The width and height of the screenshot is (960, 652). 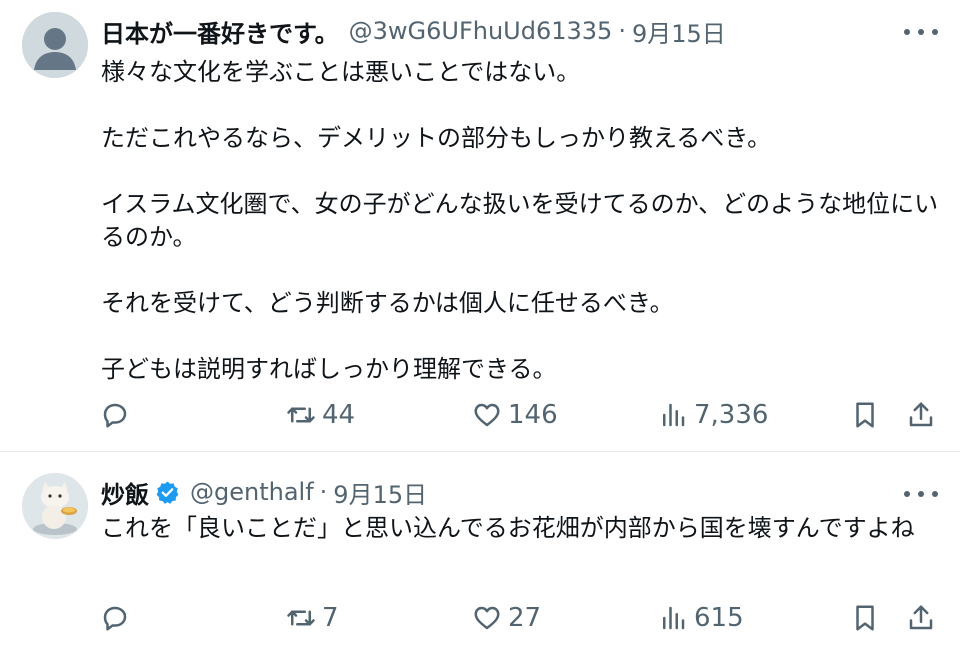 What do you see at coordinates (525, 618) in the screenshot?
I see `like-count: 27` at bounding box center [525, 618].